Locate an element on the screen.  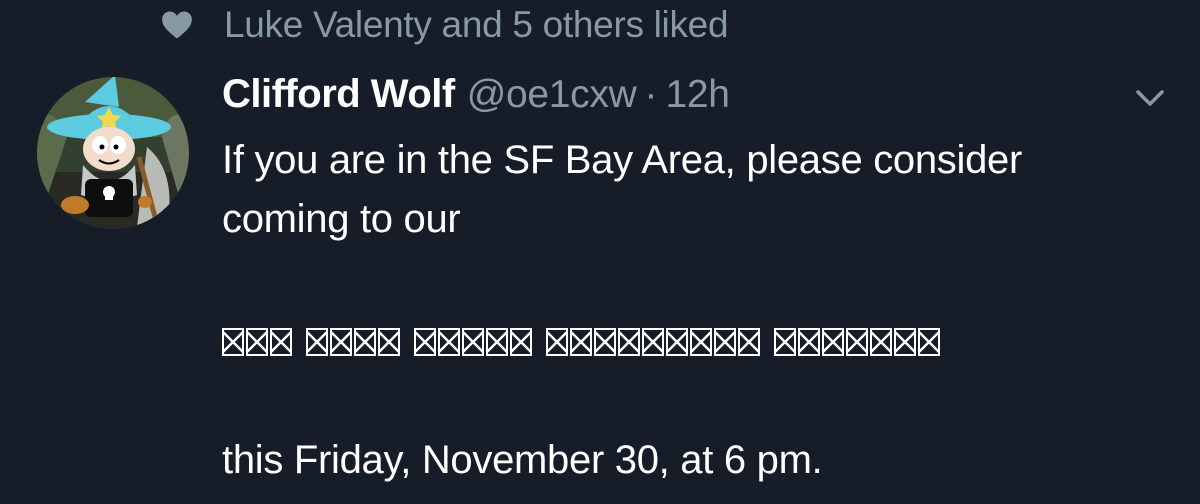
author-name: Clifford Wolf is located at coordinates (338, 94).